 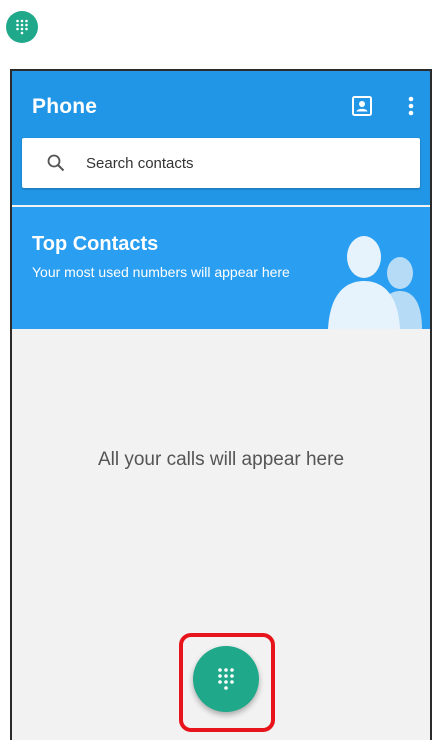 I want to click on top-contacts-title: Top Contacts, so click(x=95, y=244).